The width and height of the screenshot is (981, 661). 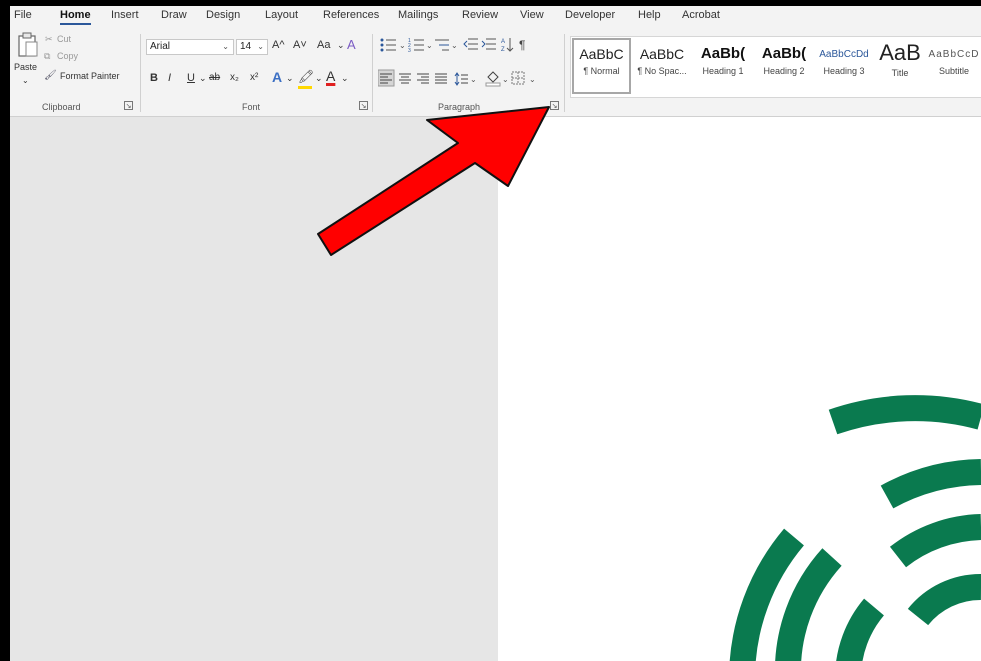 What do you see at coordinates (503, 42) in the screenshot?
I see `svg-text: A` at bounding box center [503, 42].